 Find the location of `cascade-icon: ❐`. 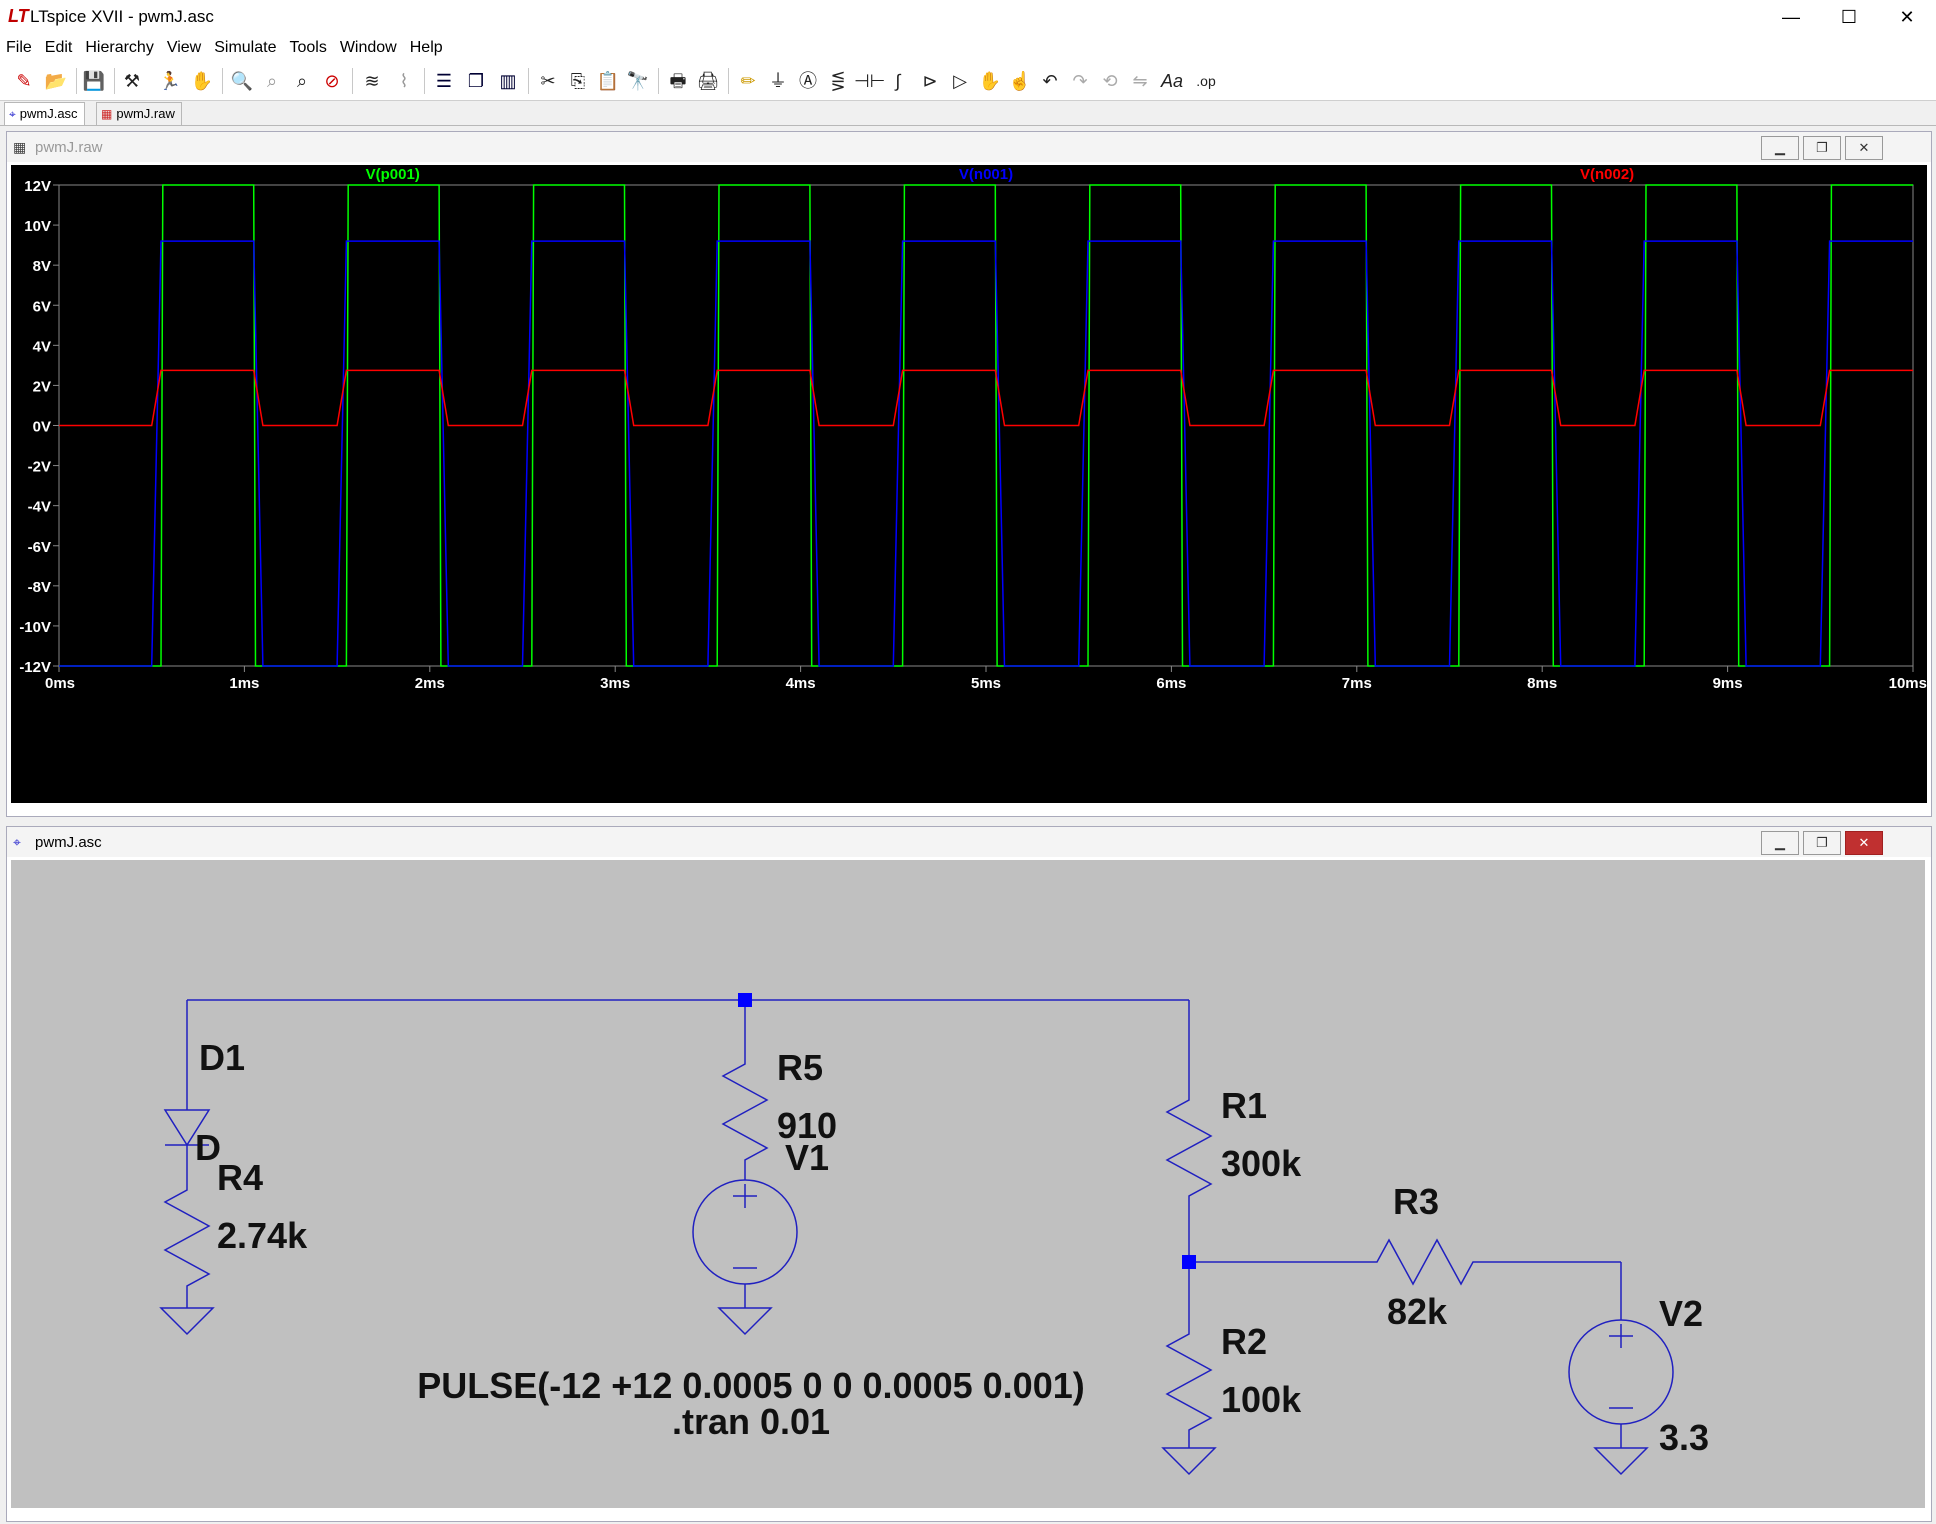

cascade-icon: ❐ is located at coordinates (476, 81).